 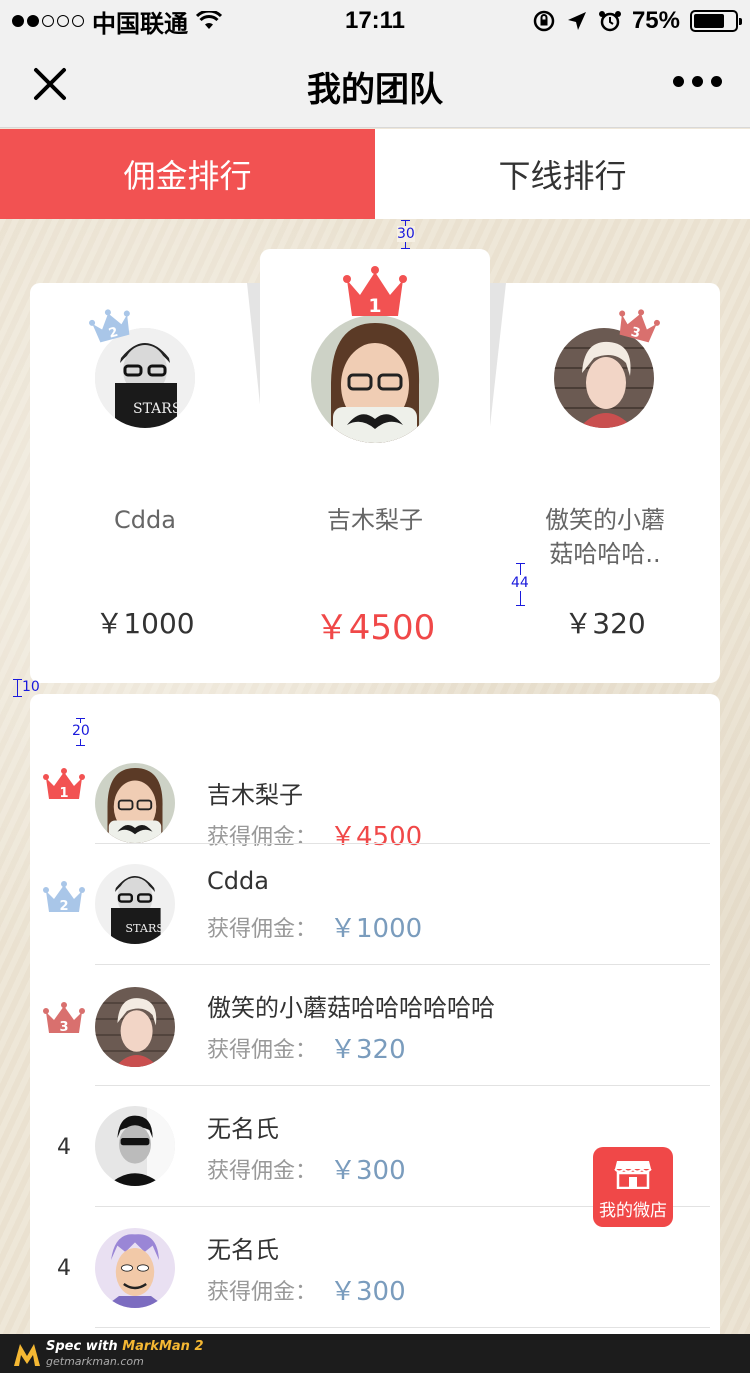 I want to click on avatar-first, so click(x=375, y=379).